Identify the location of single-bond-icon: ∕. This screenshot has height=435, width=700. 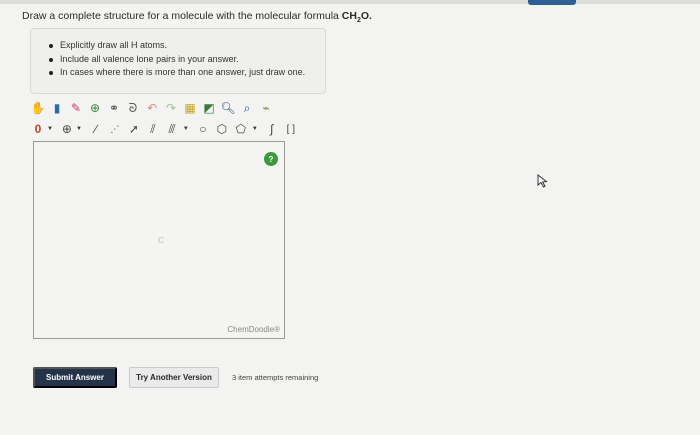
(96, 129).